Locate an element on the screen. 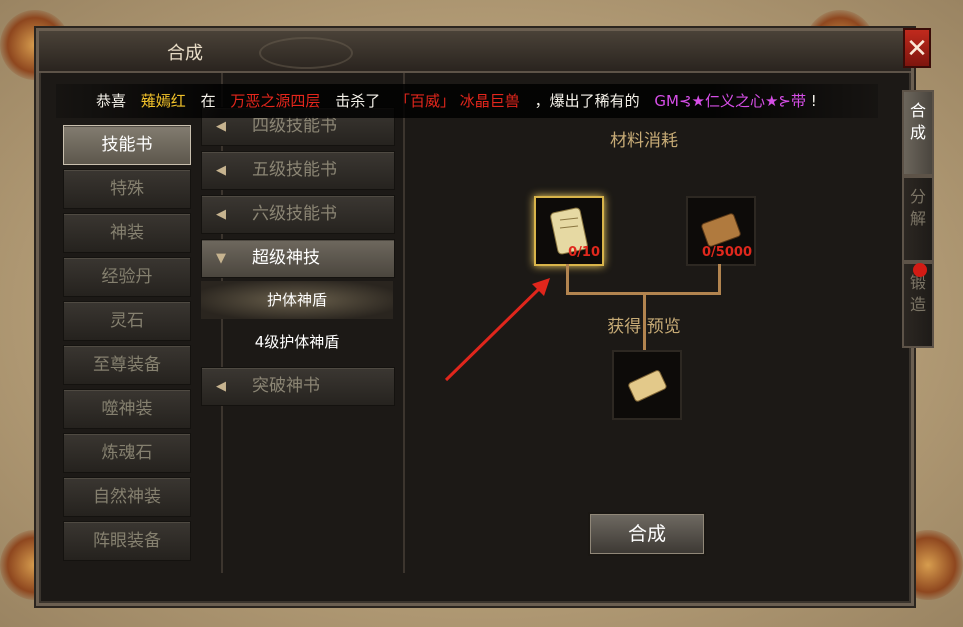  recipe-group-label: 超级神技 is located at coordinates (286, 258).